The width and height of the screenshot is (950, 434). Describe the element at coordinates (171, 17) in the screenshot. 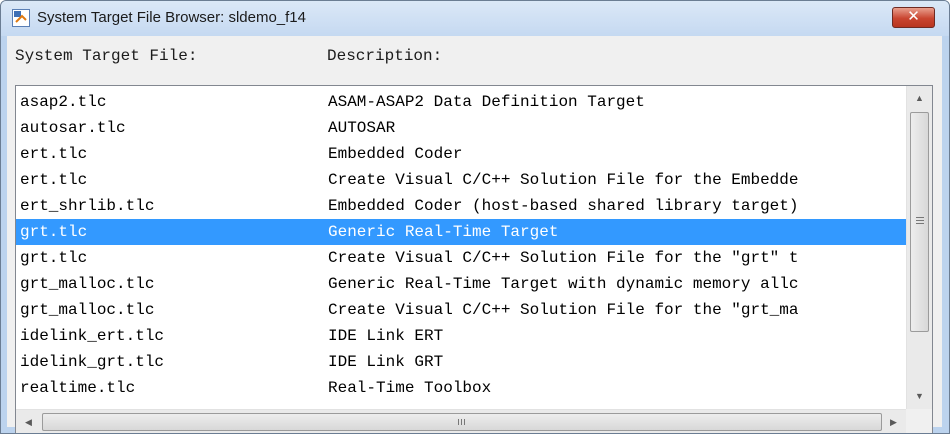

I see `window-title: System Target File Browser: sldemo_f14` at that location.